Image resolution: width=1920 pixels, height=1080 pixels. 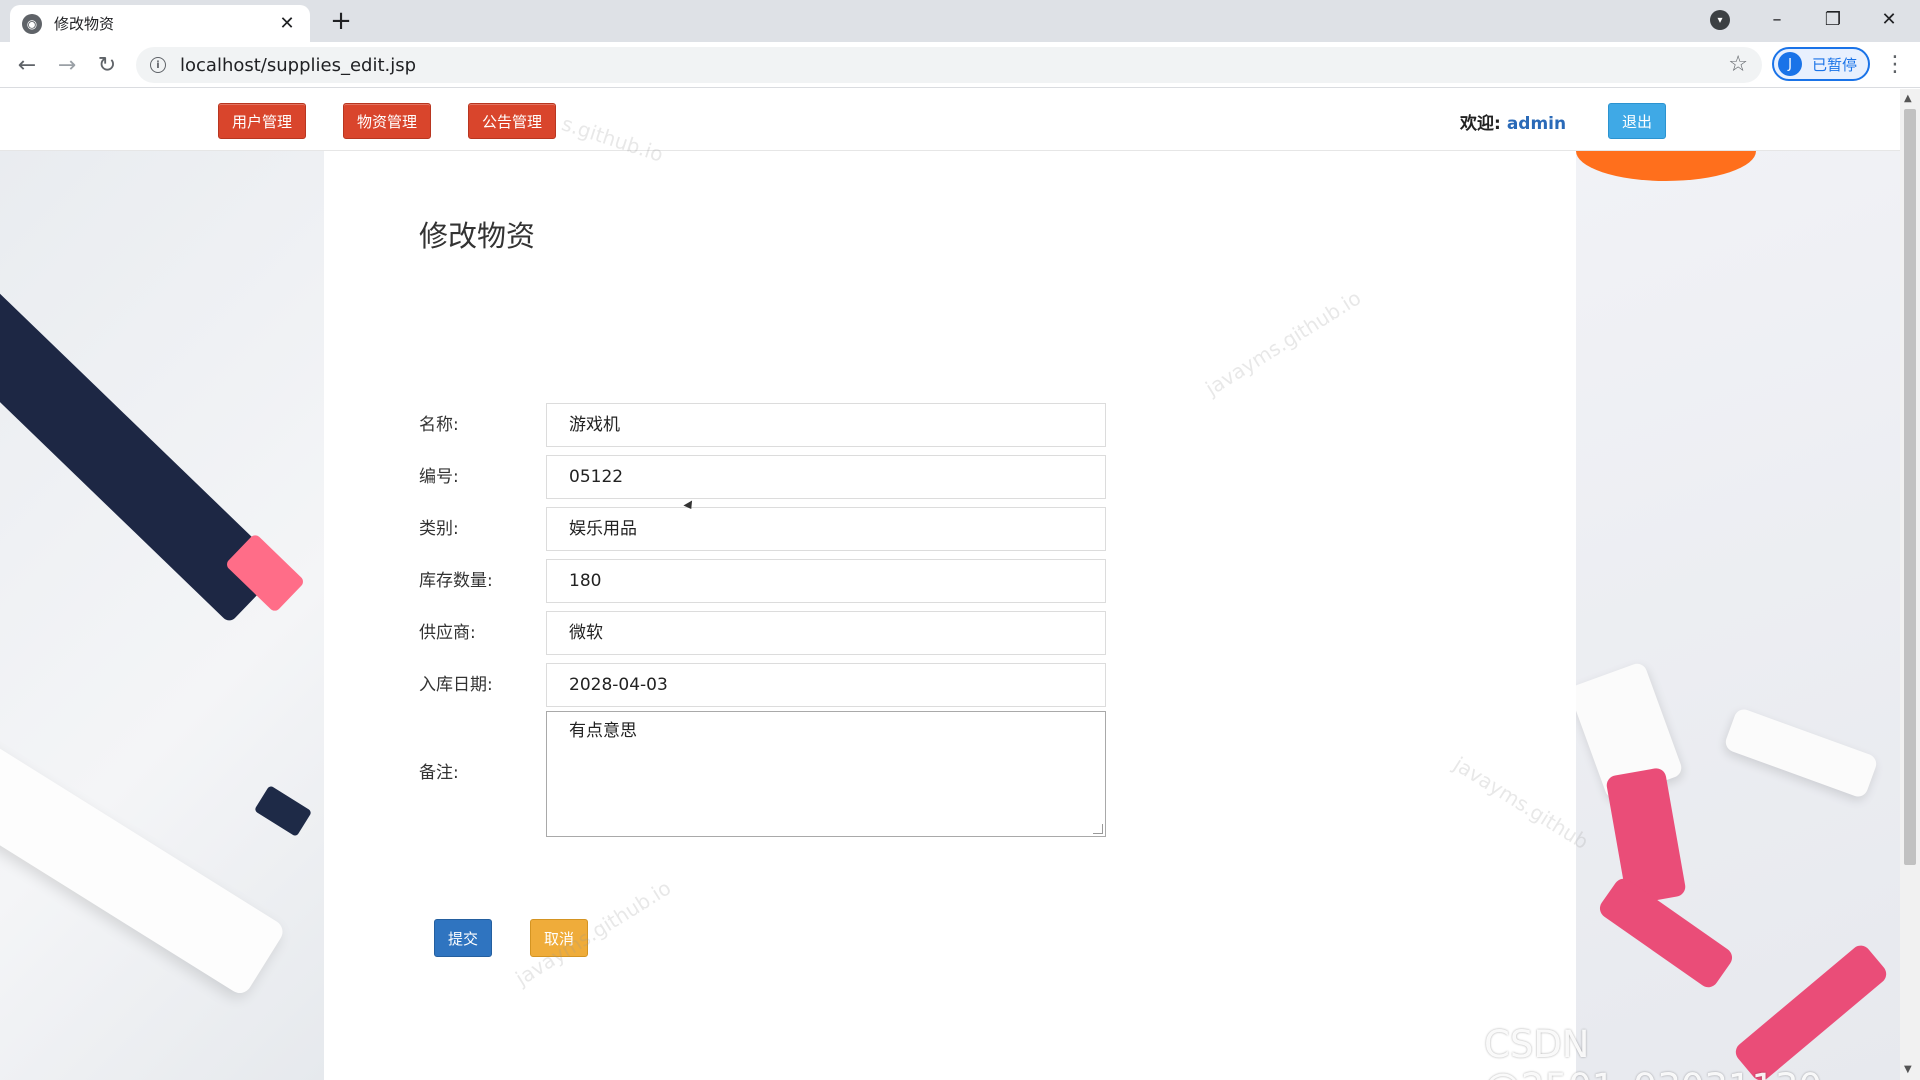 What do you see at coordinates (826, 529) in the screenshot?
I see `category-input: 娱乐用品` at bounding box center [826, 529].